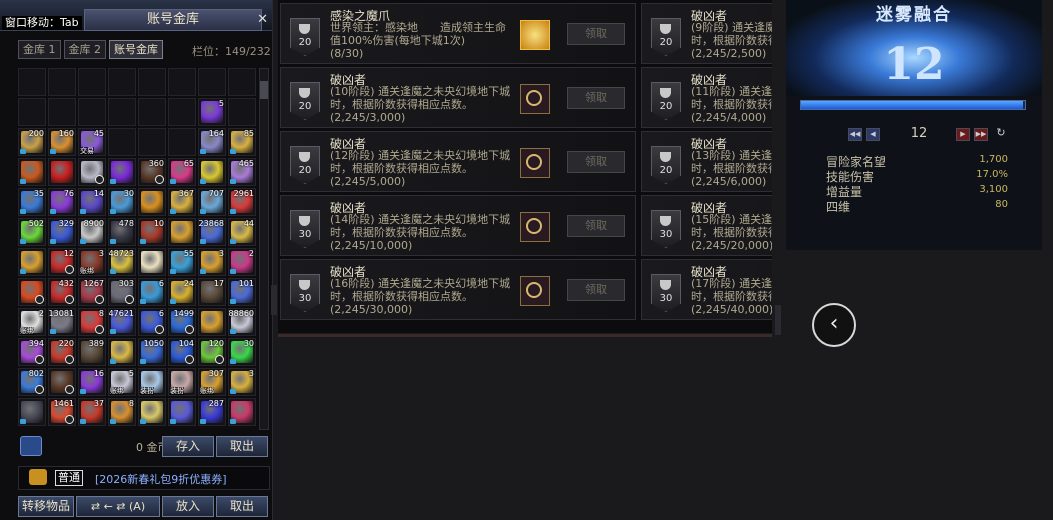 The image size is (1053, 520). Describe the element at coordinates (32, 382) in the screenshot. I see `item-slot: 802` at that location.